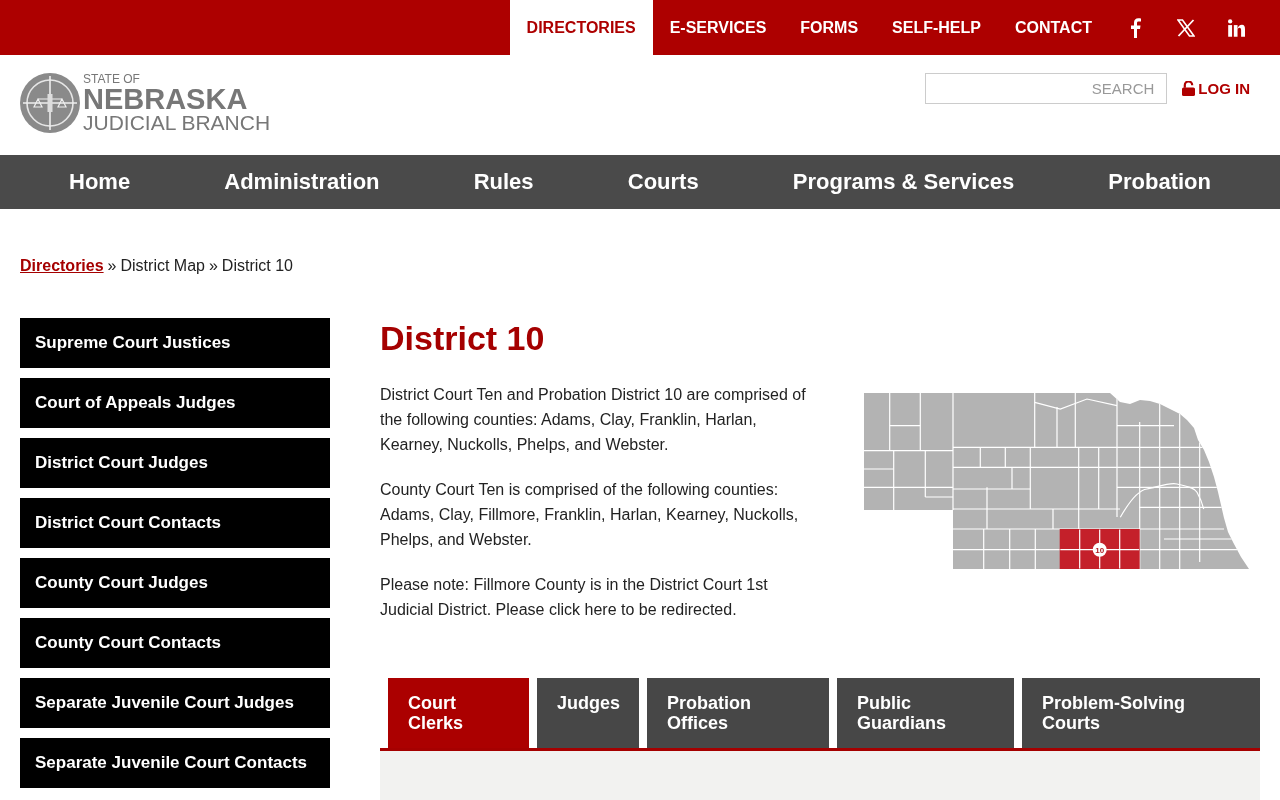 Image resolution: width=1280 pixels, height=800 pixels. What do you see at coordinates (175, 463) in the screenshot?
I see `sidebar-link: District Court Judges` at bounding box center [175, 463].